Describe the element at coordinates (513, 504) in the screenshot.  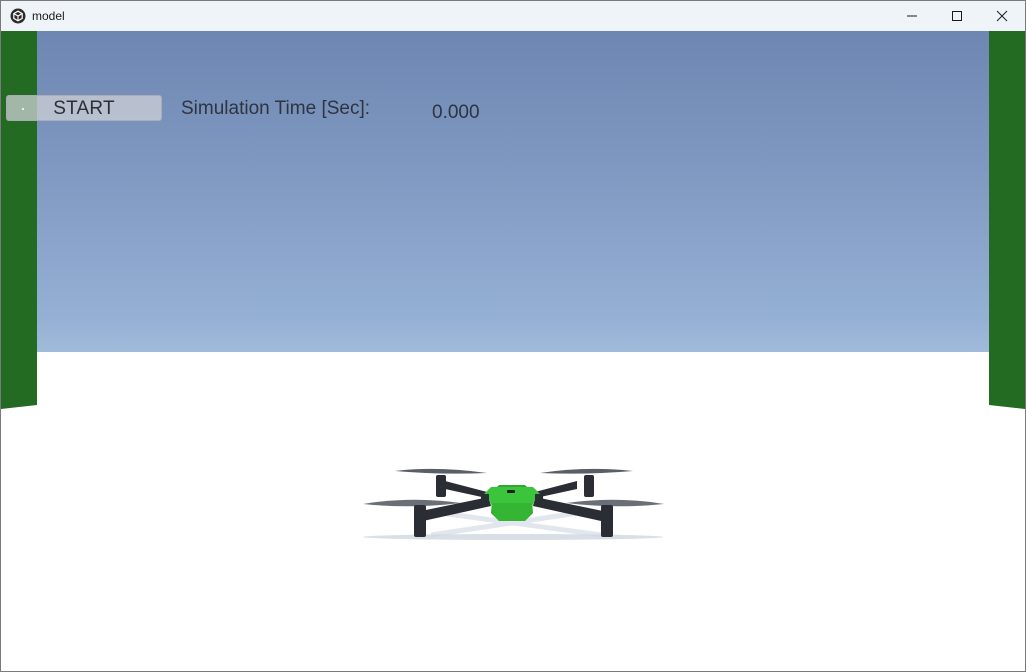
I see `quadcopter-drone` at that location.